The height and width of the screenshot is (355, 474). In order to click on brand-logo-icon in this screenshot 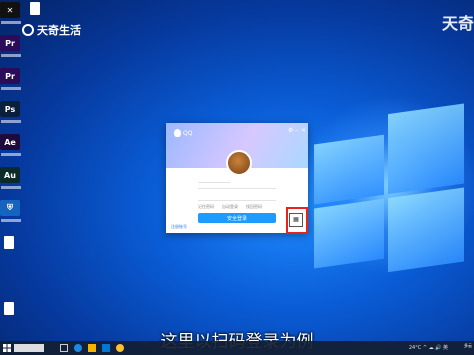, I will do `click(28, 30)`.